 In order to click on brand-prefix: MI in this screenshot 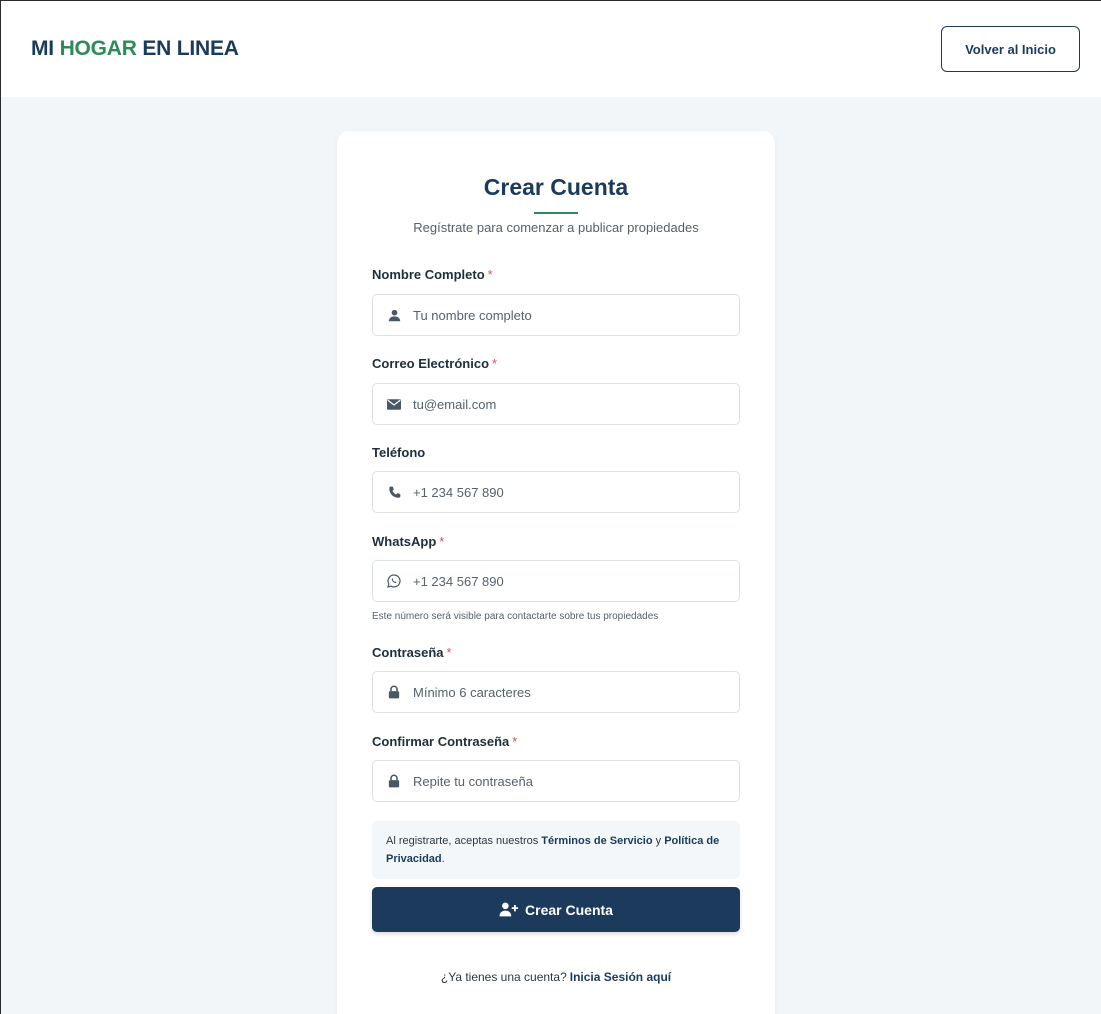, I will do `click(45, 48)`.